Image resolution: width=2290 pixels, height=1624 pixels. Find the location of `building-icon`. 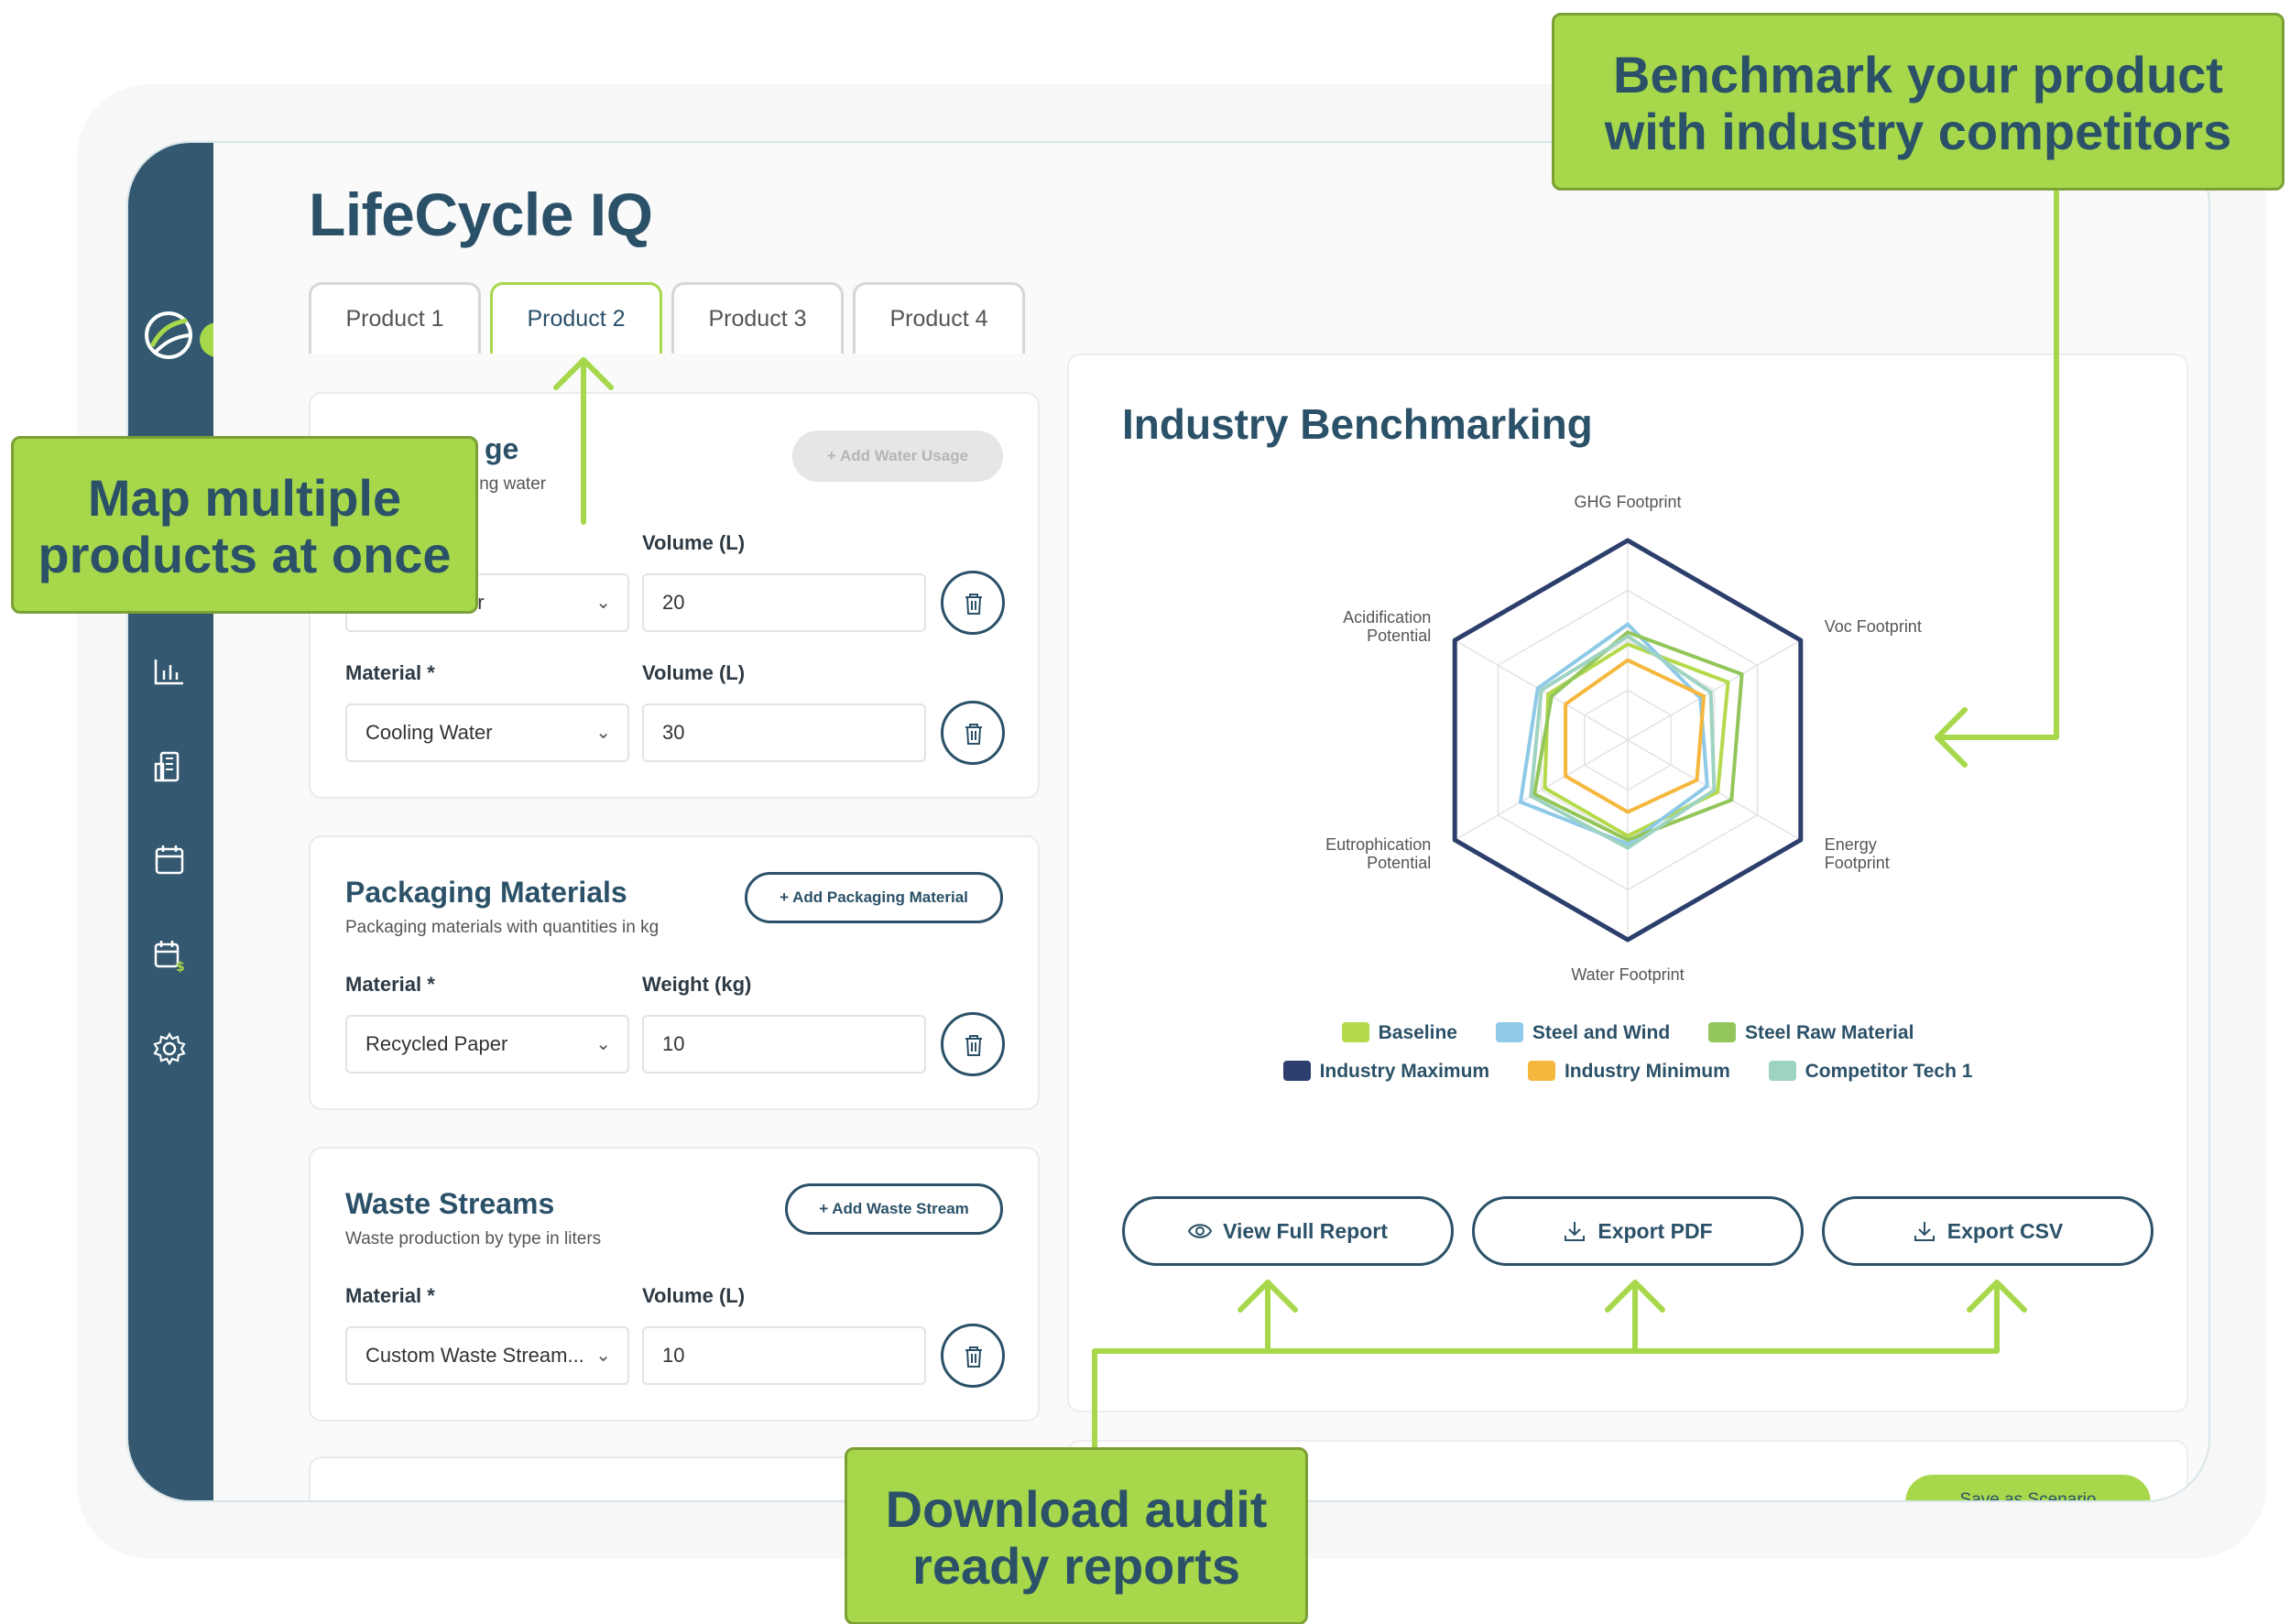

building-icon is located at coordinates (170, 766).